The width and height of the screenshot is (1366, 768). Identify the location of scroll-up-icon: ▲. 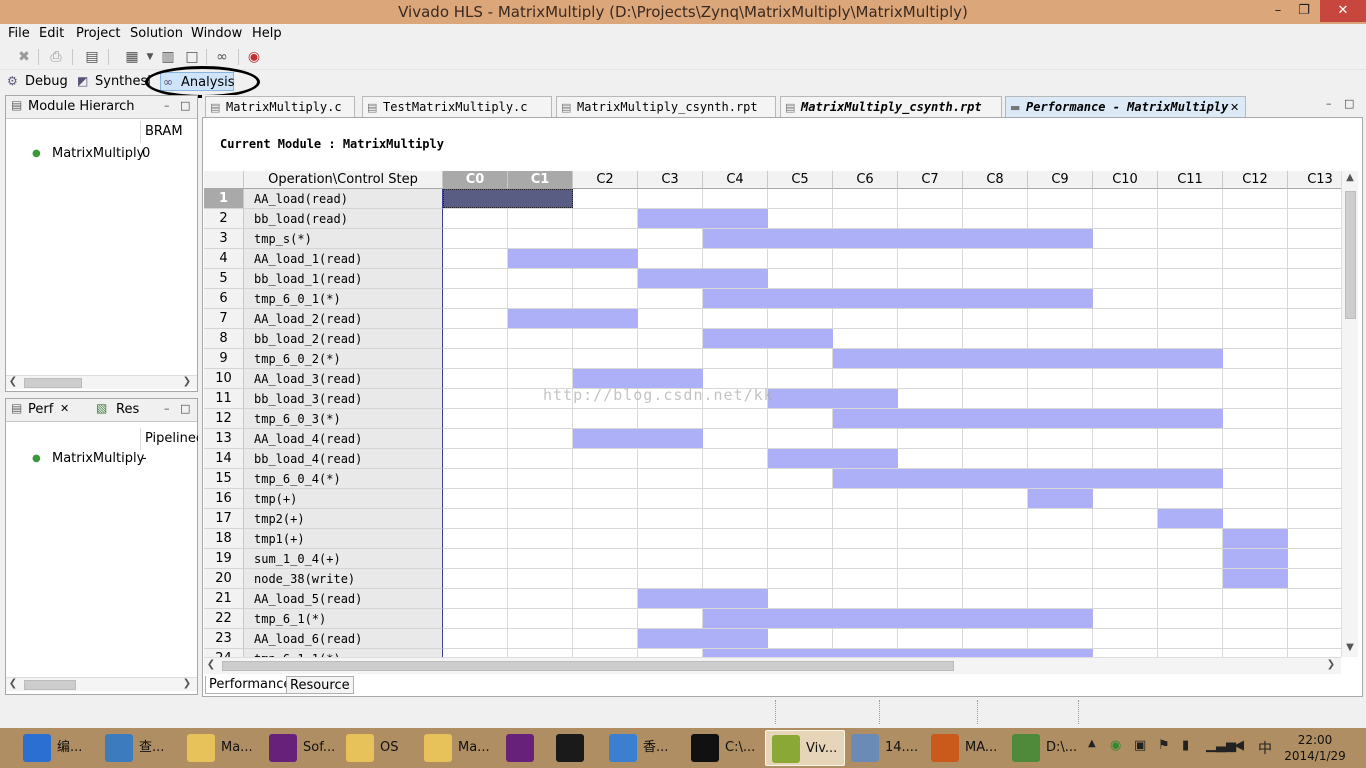
(1350, 177).